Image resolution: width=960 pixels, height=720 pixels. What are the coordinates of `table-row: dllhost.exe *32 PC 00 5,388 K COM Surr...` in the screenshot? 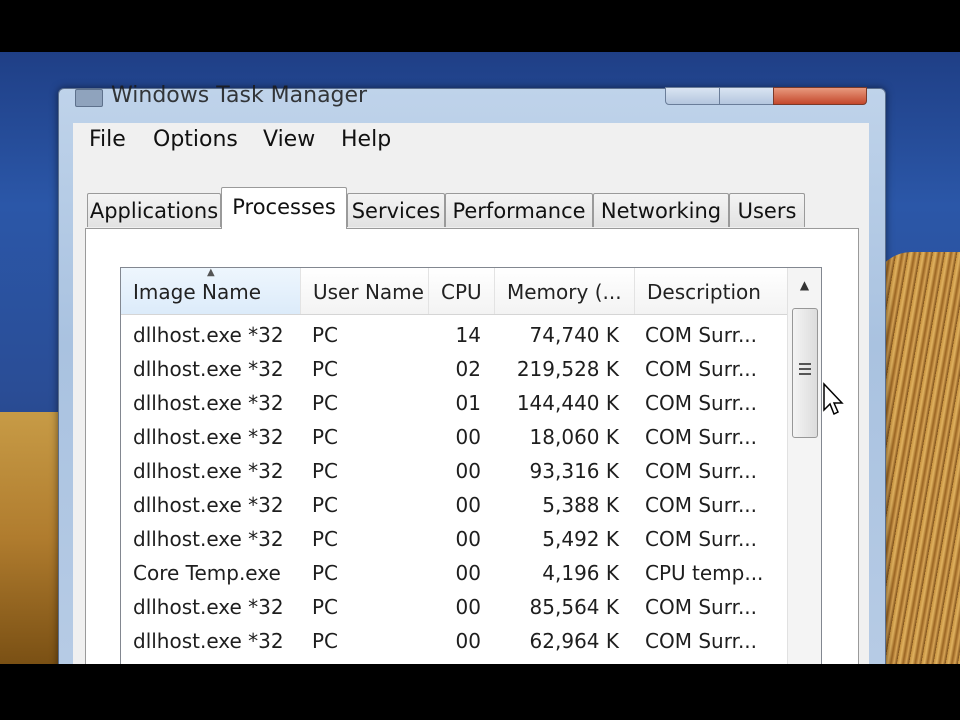 It's located at (454, 505).